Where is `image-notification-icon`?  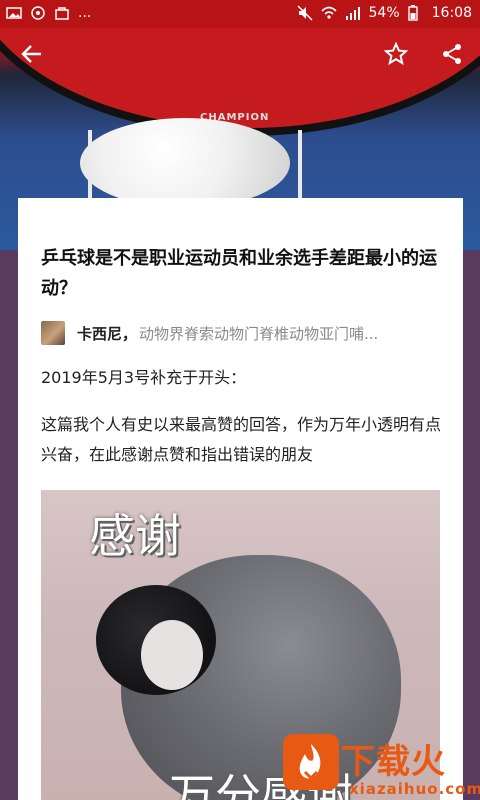 image-notification-icon is located at coordinates (14, 13).